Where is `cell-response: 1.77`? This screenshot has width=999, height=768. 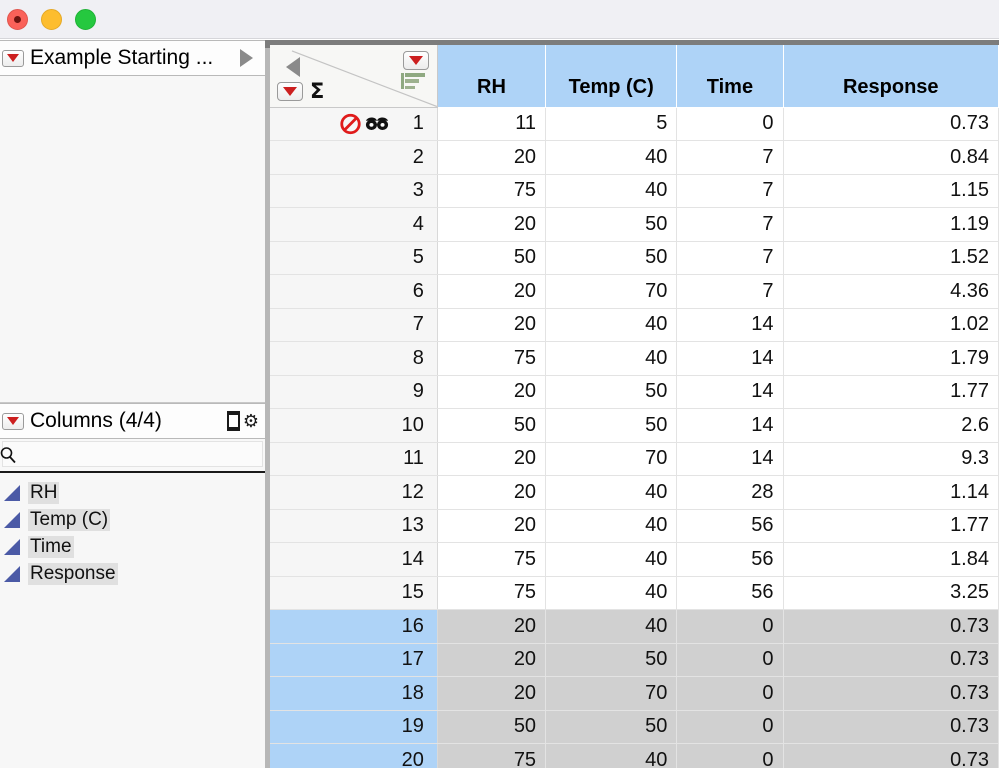 cell-response: 1.77 is located at coordinates (891, 392).